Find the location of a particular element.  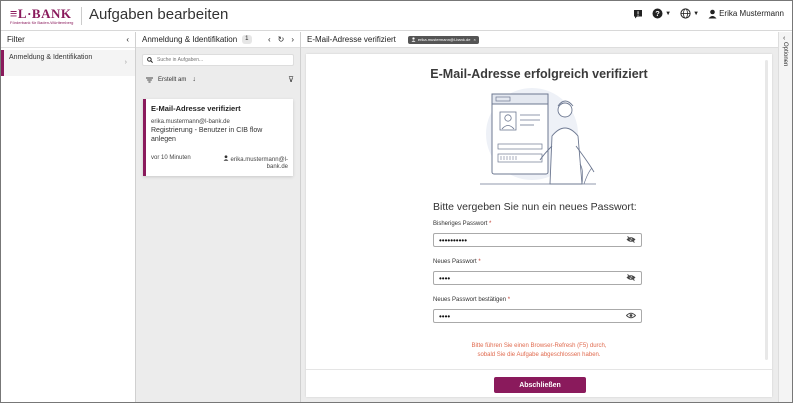

email-chip-label: erika.mustermann@l-bank.de is located at coordinates (444, 39).